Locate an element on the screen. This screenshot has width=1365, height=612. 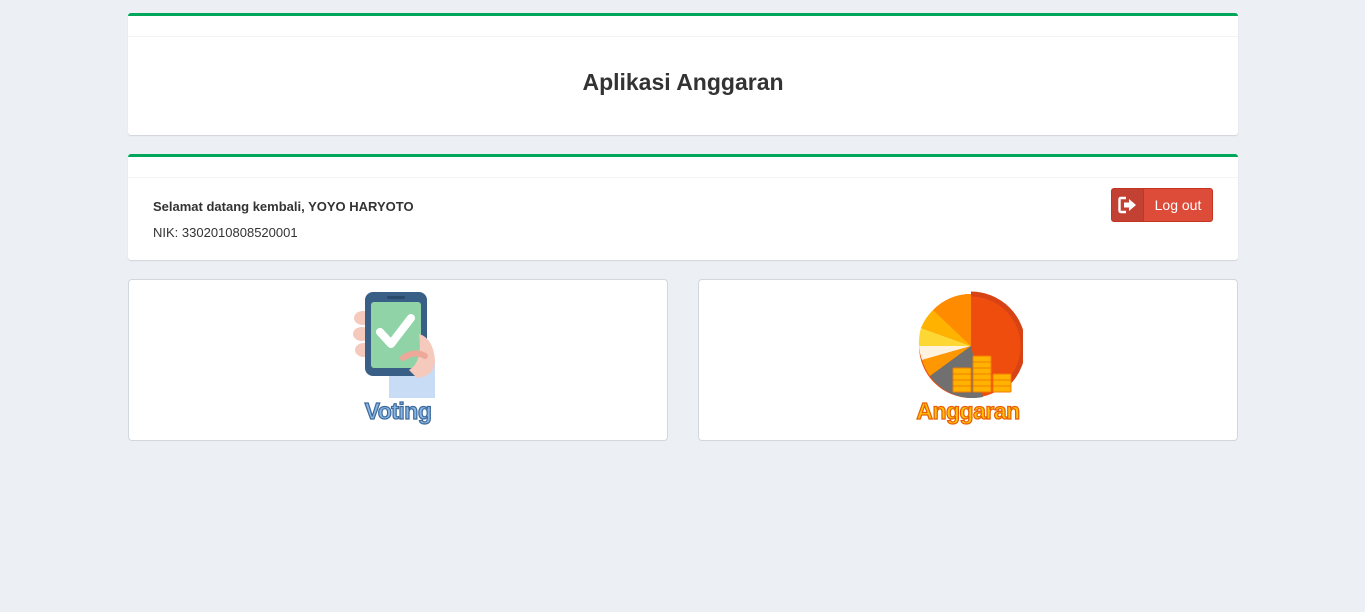
voting-card: Voting is located at coordinates (398, 360).